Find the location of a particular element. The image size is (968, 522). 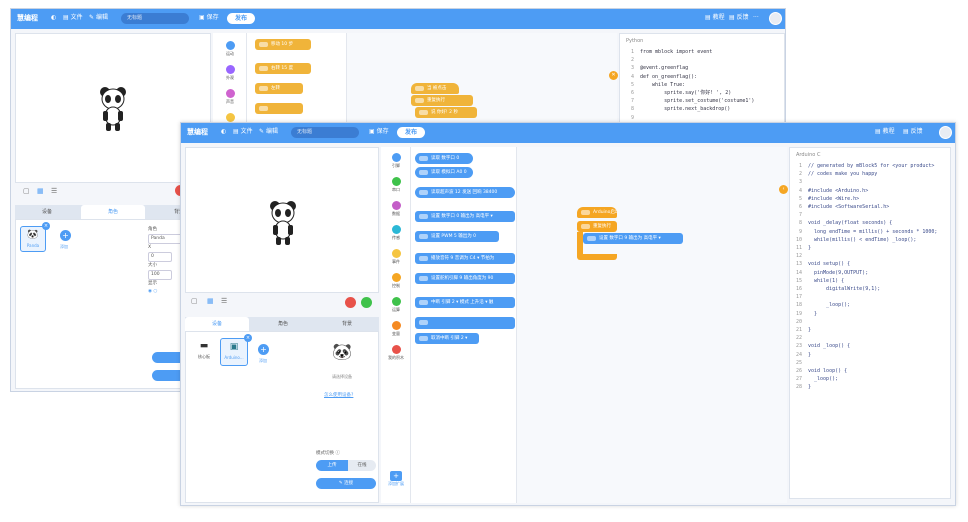

front-category-data: 数据 is located at coordinates (396, 209).